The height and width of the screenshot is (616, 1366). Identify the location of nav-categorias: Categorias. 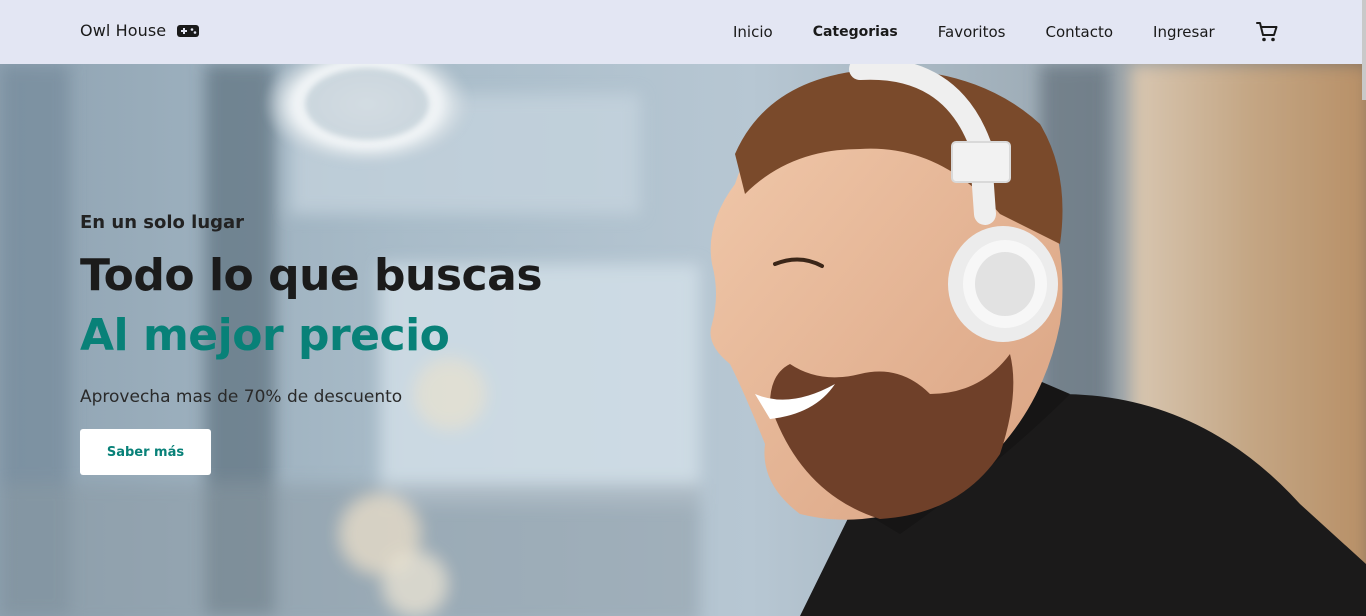
(855, 32).